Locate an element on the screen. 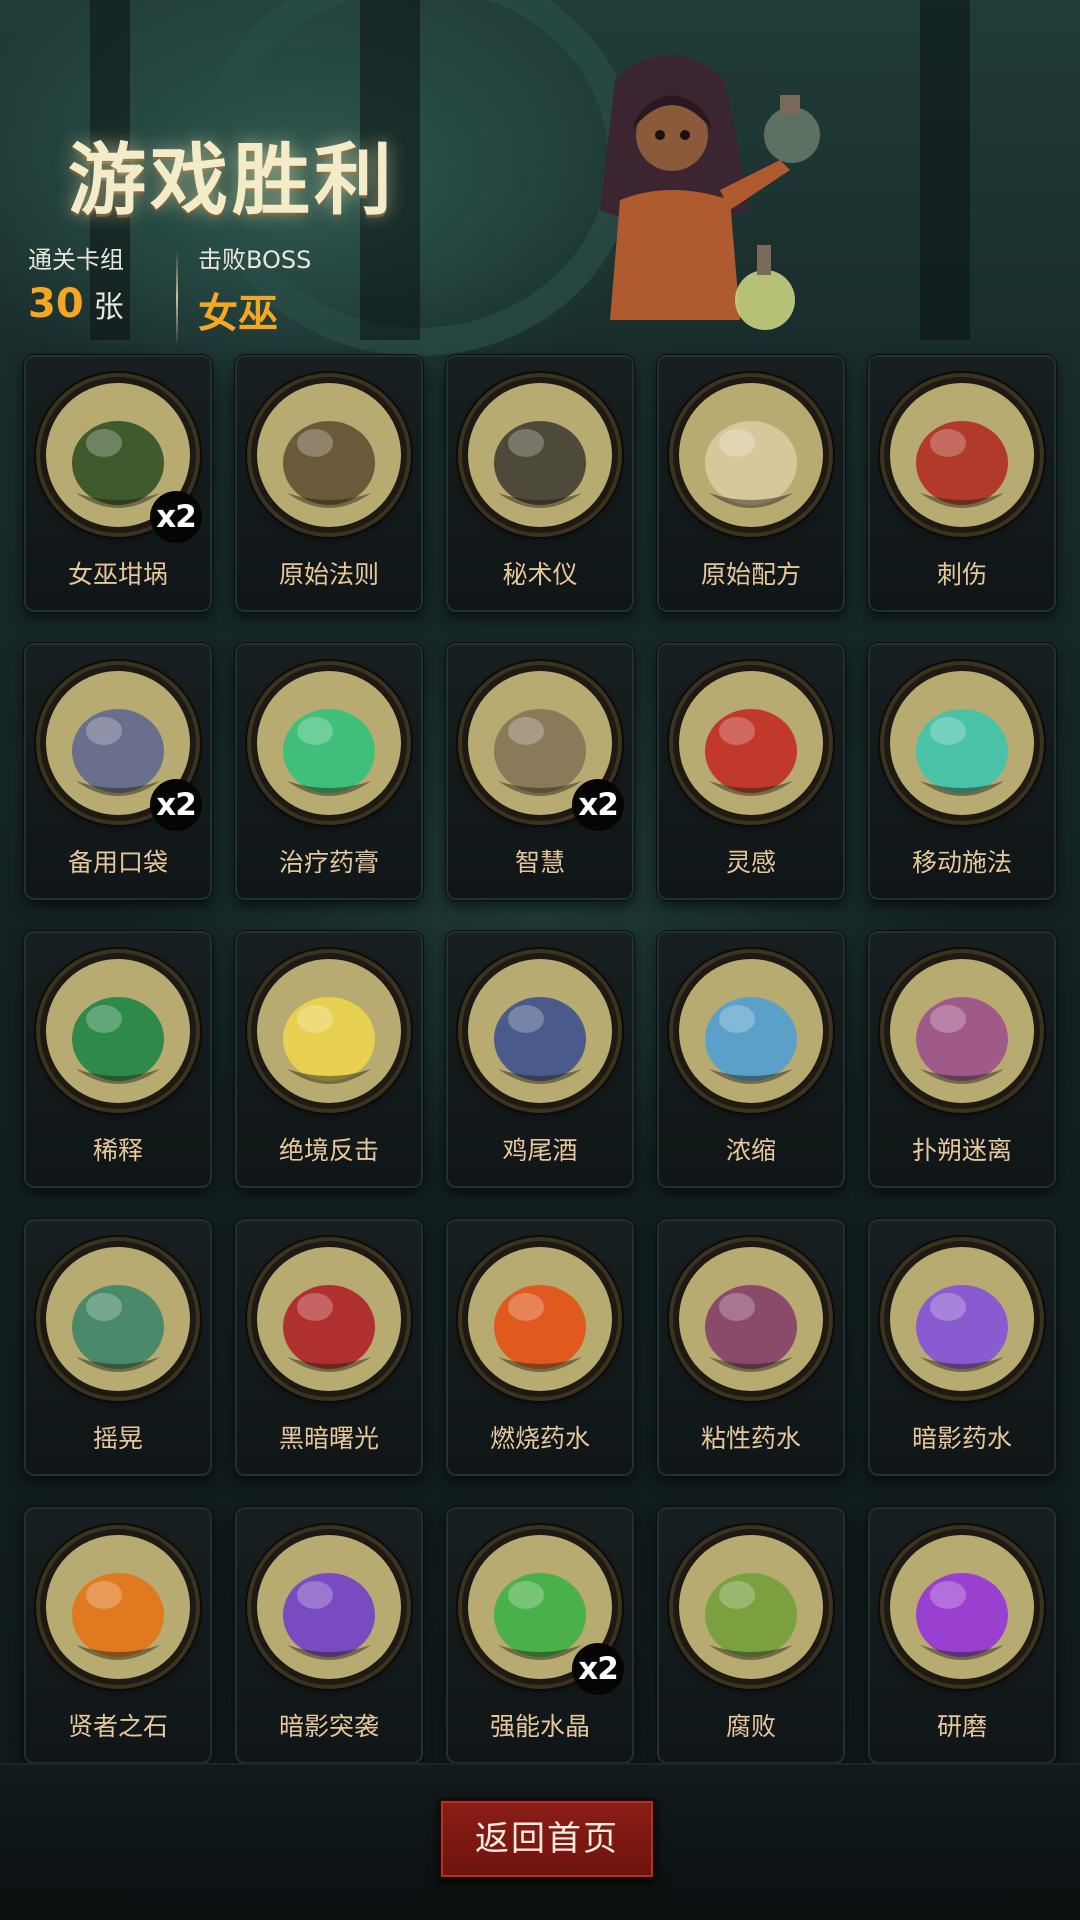 The width and height of the screenshot is (1080, 1920). card-item: 稀释 is located at coordinates (118, 1059).